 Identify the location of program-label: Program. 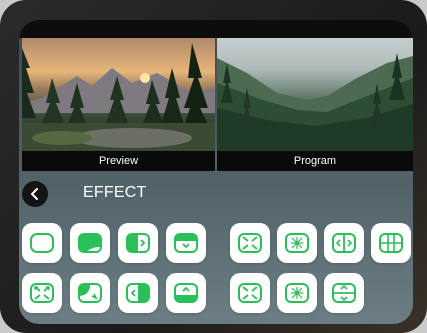
(315, 161).